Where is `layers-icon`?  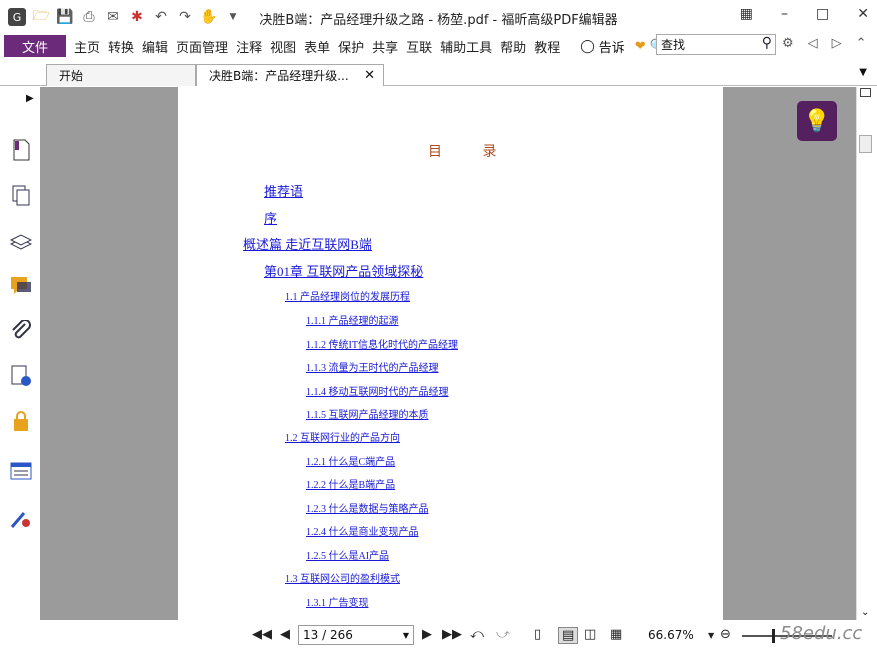 layers-icon is located at coordinates (21, 241).